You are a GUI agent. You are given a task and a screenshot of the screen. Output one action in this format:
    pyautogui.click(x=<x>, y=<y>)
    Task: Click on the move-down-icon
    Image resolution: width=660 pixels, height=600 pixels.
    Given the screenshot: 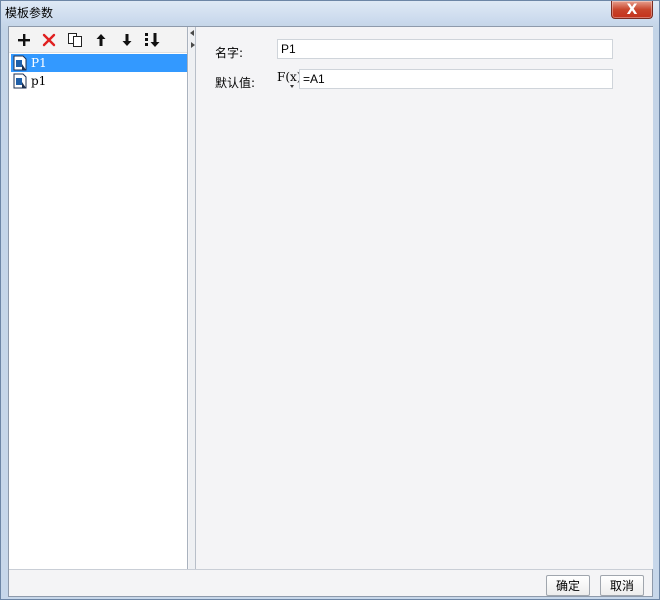 What is the action you would take?
    pyautogui.click(x=127, y=40)
    